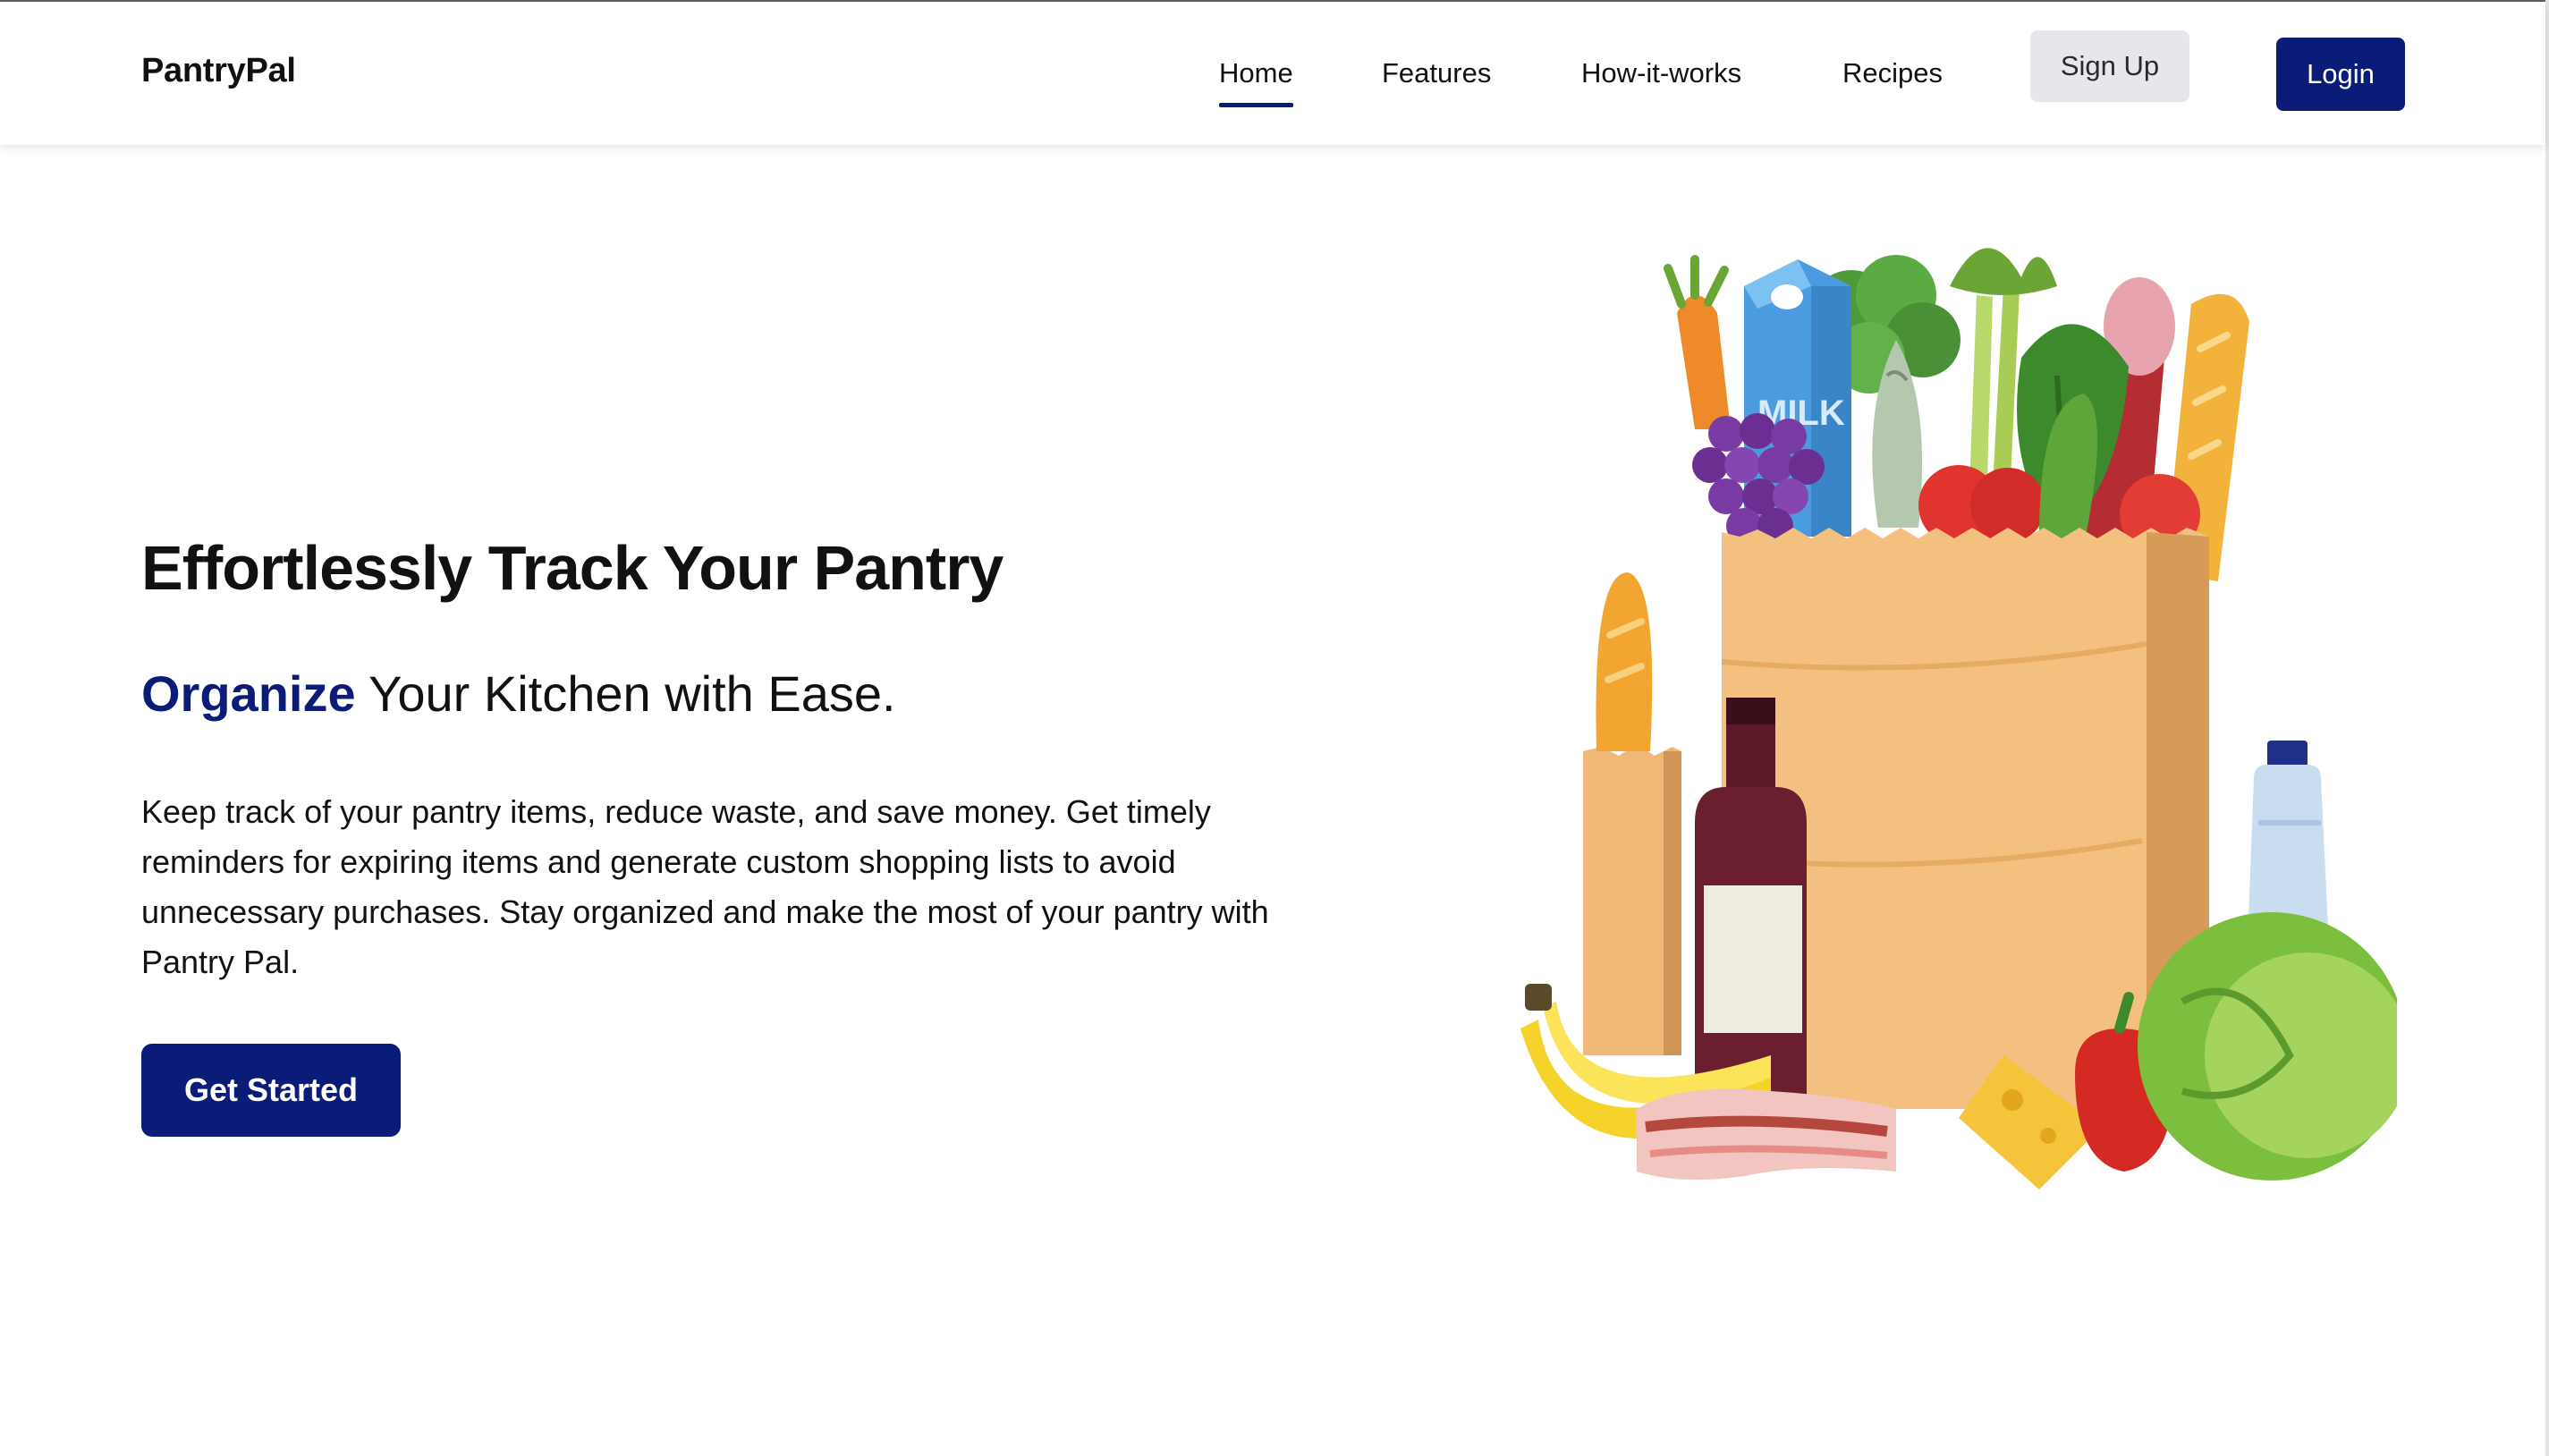 The height and width of the screenshot is (1456, 2549). I want to click on scrollbar-track, so click(2547, 728).